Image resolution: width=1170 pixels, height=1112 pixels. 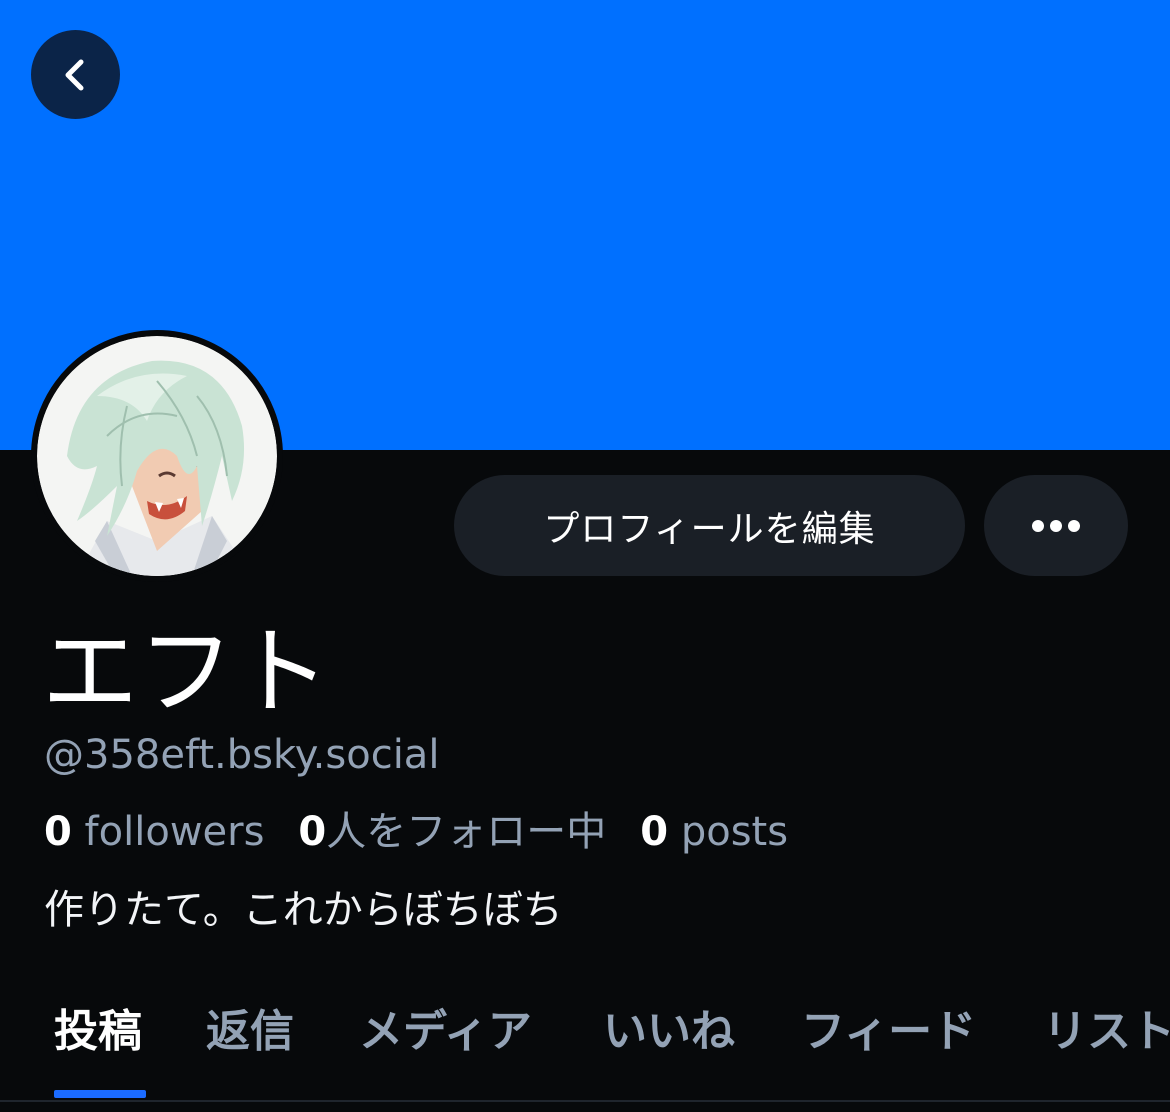 I want to click on tab-likes: いいね, so click(x=669, y=1032).